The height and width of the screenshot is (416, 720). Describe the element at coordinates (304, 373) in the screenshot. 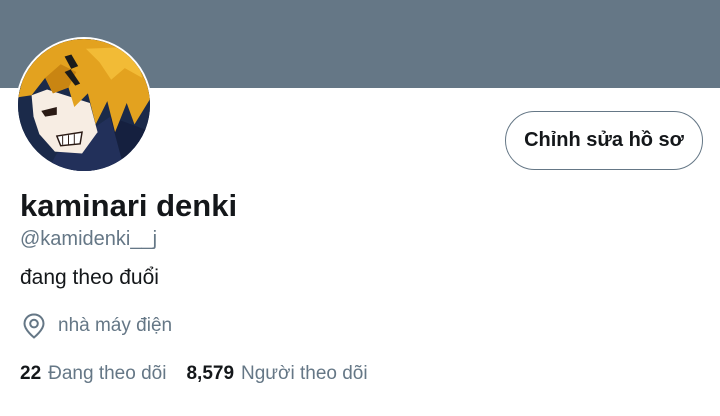

I see `followers-label: Người theo dõi` at that location.